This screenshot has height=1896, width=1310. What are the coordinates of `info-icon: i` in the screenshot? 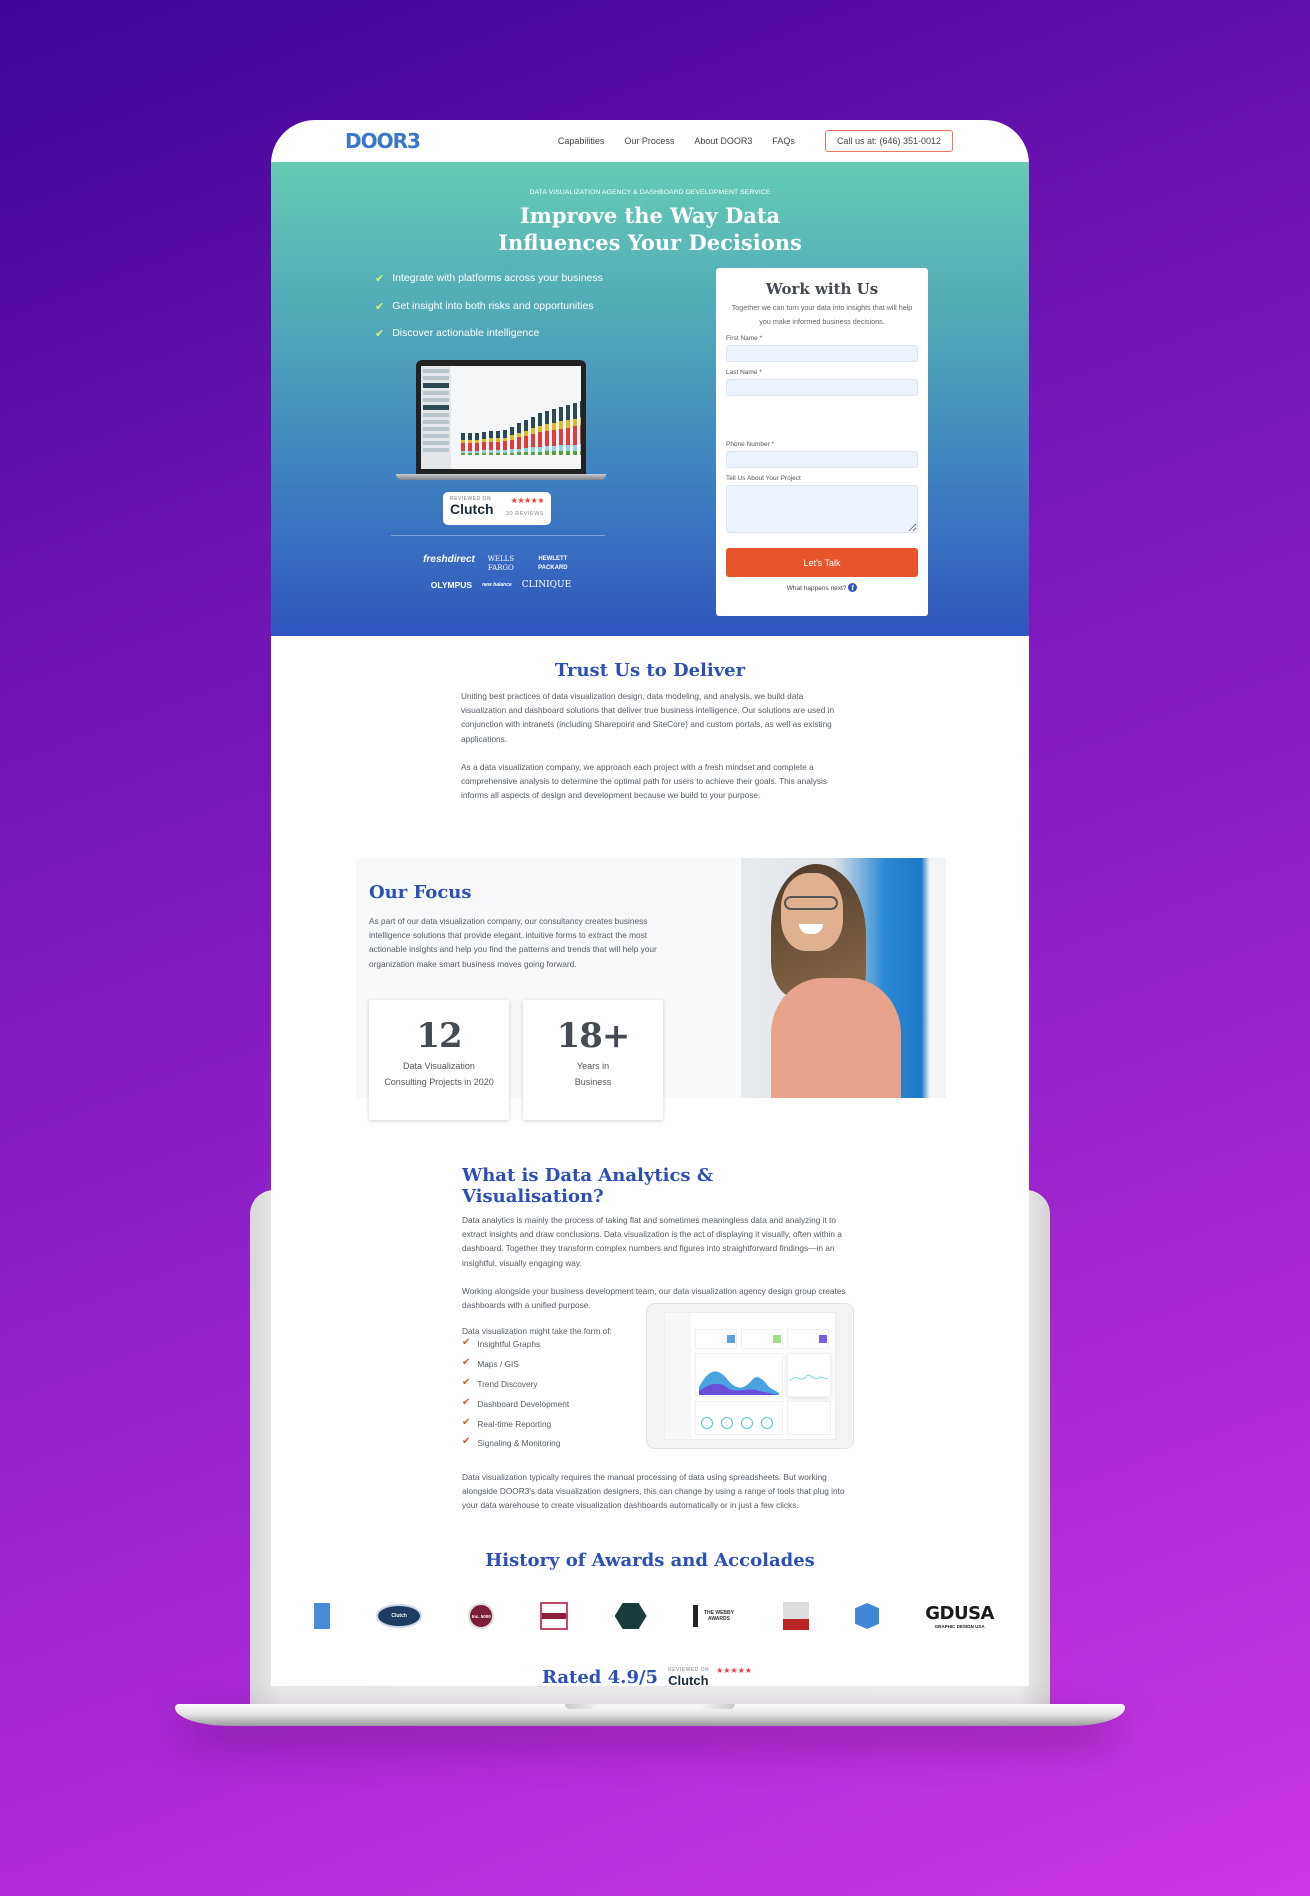 It's located at (853, 587).